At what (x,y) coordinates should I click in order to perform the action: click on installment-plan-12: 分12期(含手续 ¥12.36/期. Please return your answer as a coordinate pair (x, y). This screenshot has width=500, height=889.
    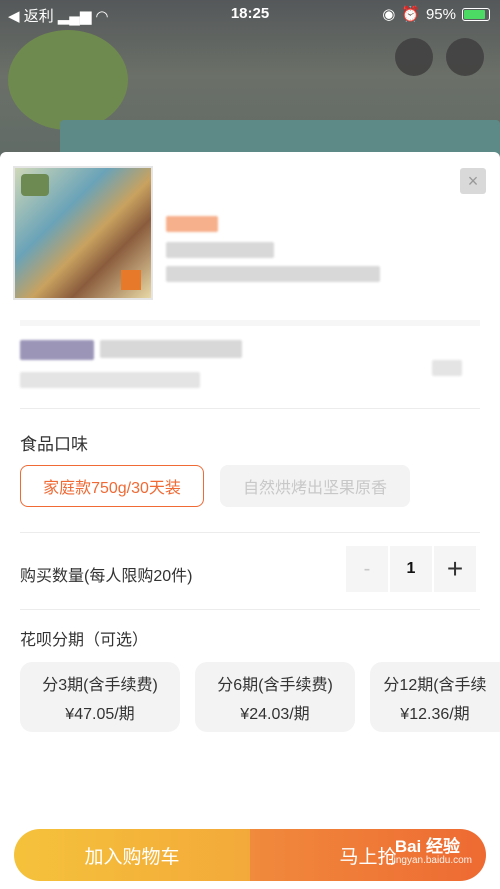
    Looking at the image, I should click on (435, 697).